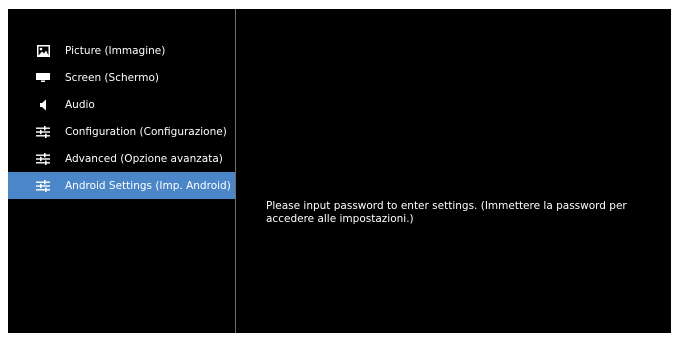  Describe the element at coordinates (80, 104) in the screenshot. I see `menu-item-label: Audio` at that location.